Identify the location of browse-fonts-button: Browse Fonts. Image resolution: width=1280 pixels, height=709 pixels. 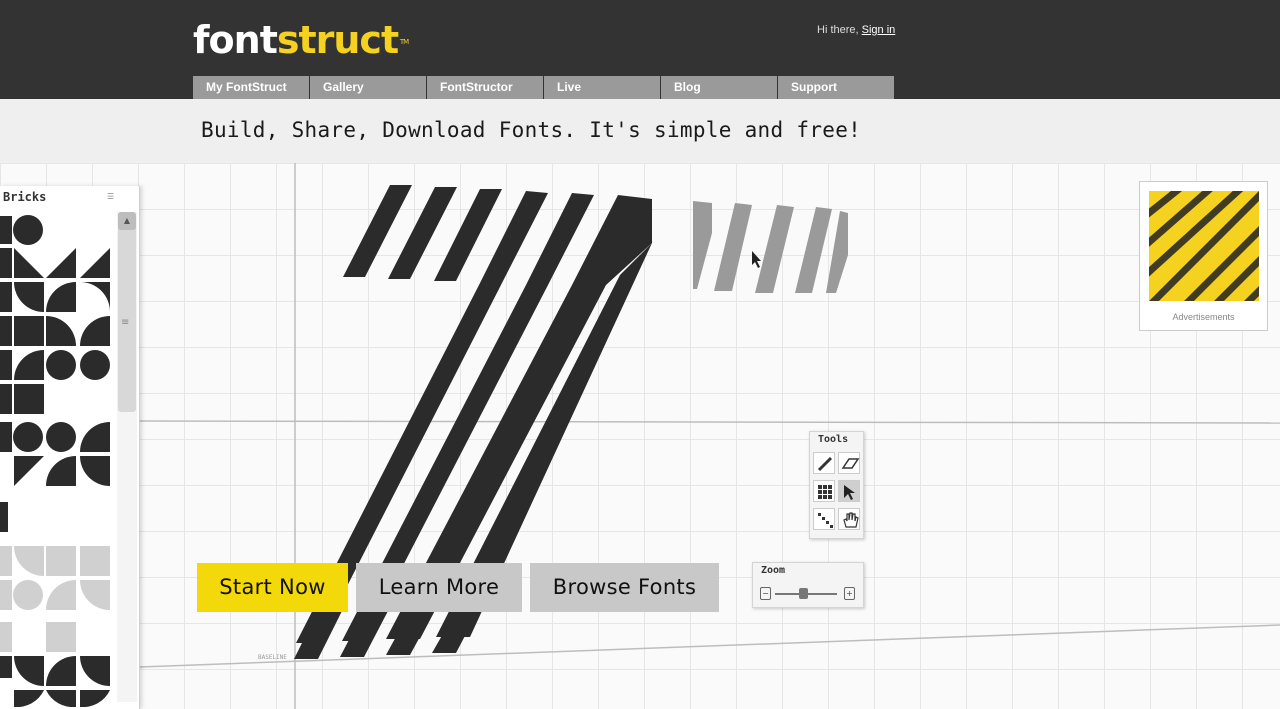
(624, 587).